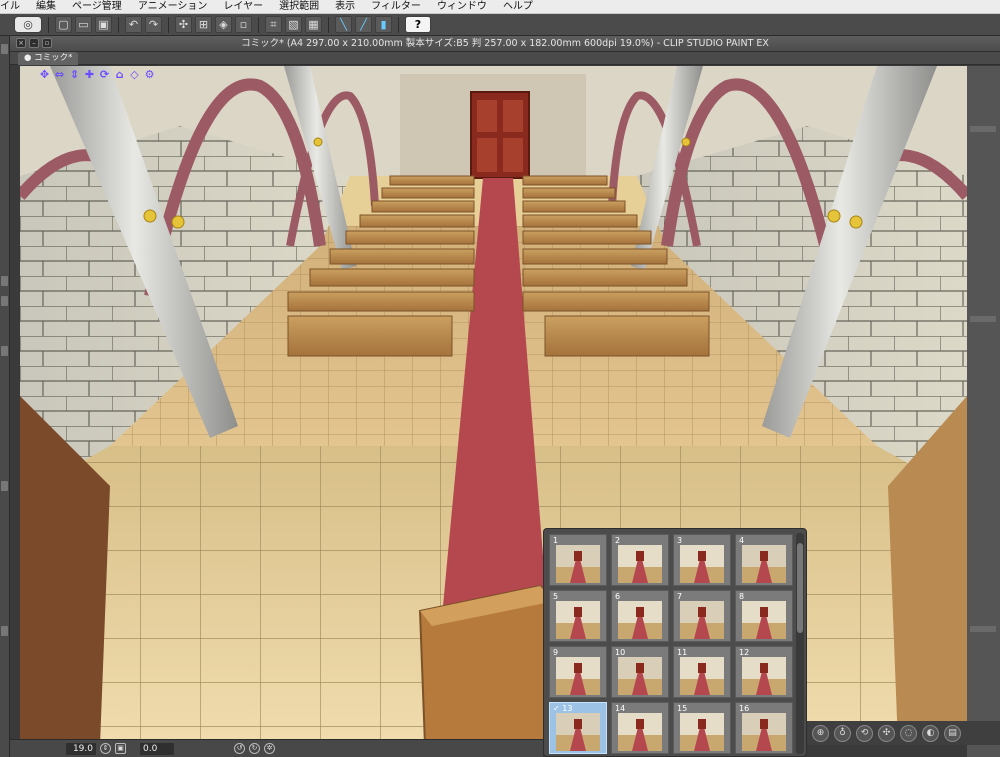 The image size is (1000, 757). What do you see at coordinates (47, 43) in the screenshot?
I see `maximize-window-icon: ▫` at bounding box center [47, 43].